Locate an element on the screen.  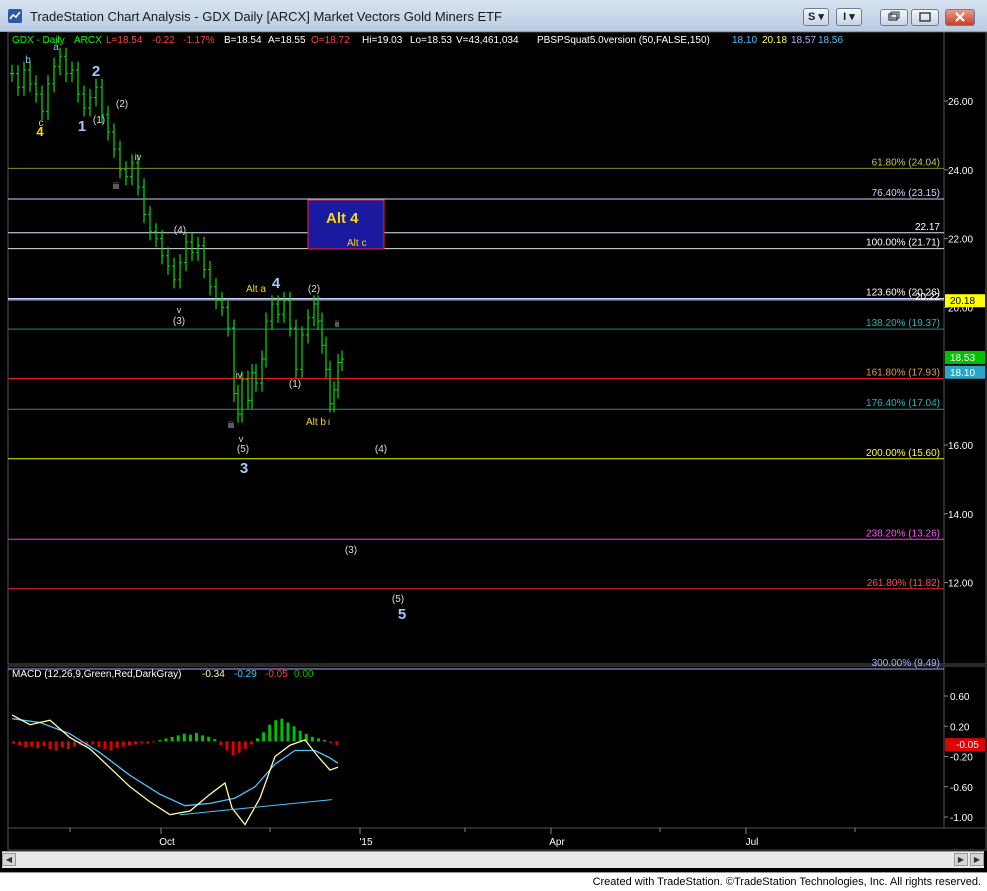
fib-label: 238.20% (13.26) is located at coordinates (903, 533).